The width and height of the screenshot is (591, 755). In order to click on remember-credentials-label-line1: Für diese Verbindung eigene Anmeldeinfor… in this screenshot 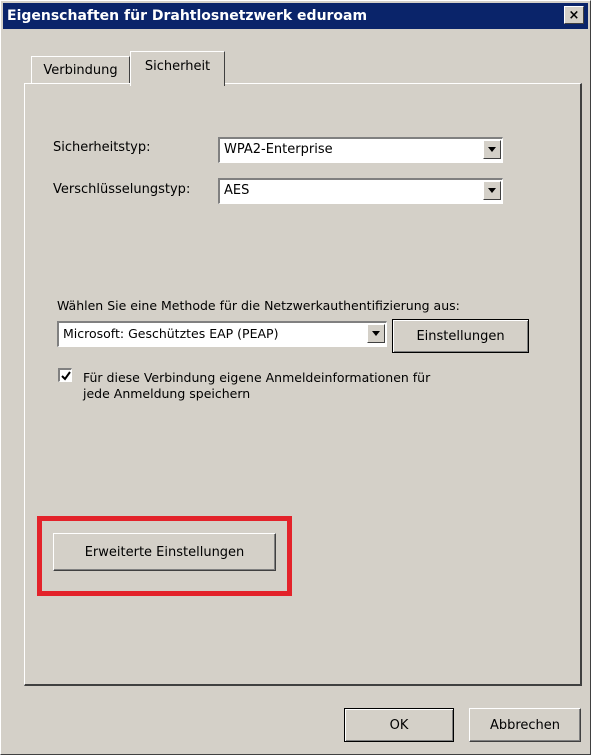, I will do `click(256, 377)`.